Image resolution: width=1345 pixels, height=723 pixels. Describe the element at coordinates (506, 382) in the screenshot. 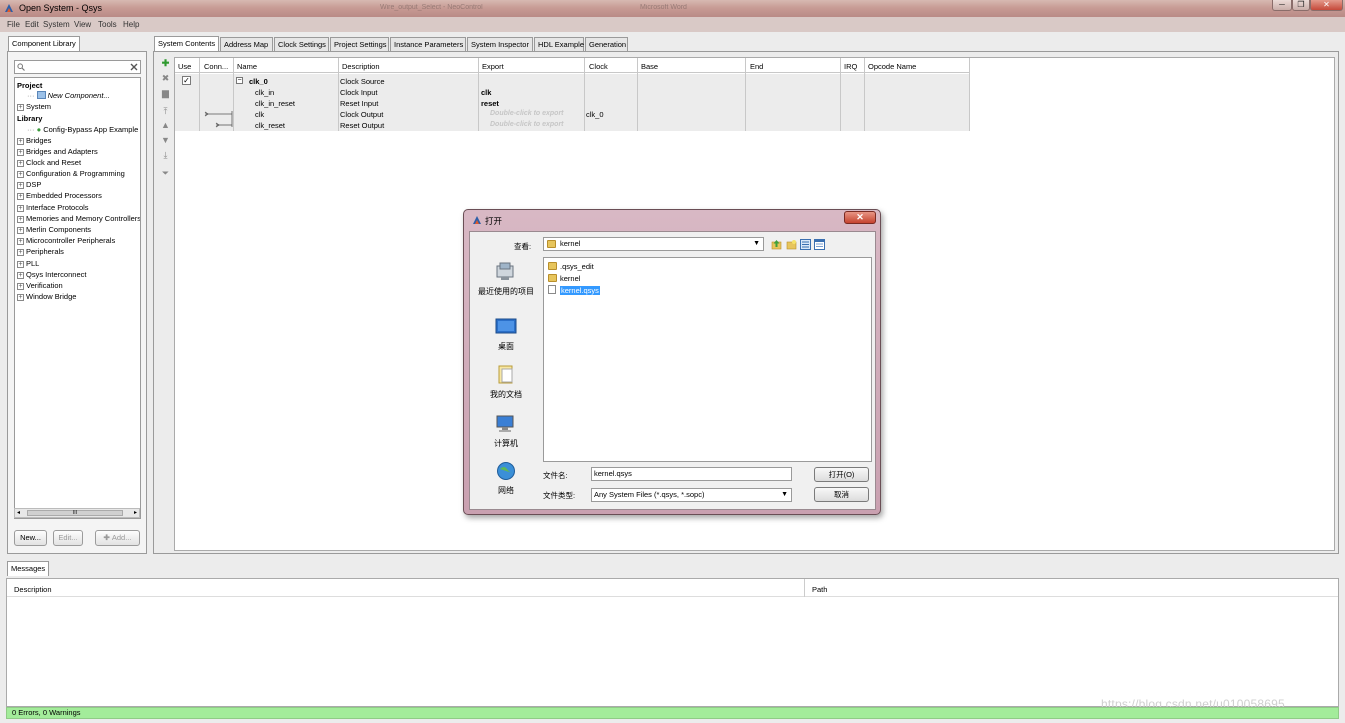

I see `place-documents: 我的文档` at that location.